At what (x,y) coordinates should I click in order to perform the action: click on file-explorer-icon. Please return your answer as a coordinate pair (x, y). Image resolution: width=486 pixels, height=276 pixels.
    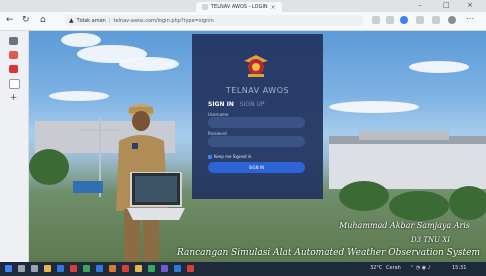
    Looking at the image, I should click on (47, 268).